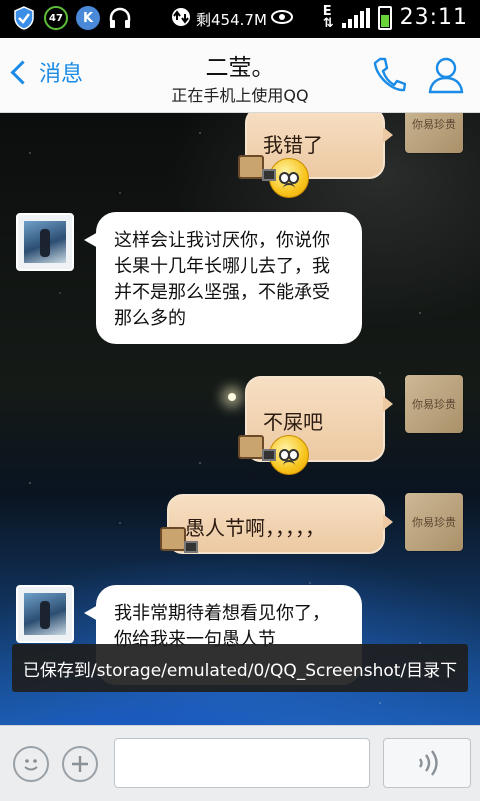 The width and height of the screenshot is (480, 801). I want to click on voice-wave-icon, so click(428, 763).